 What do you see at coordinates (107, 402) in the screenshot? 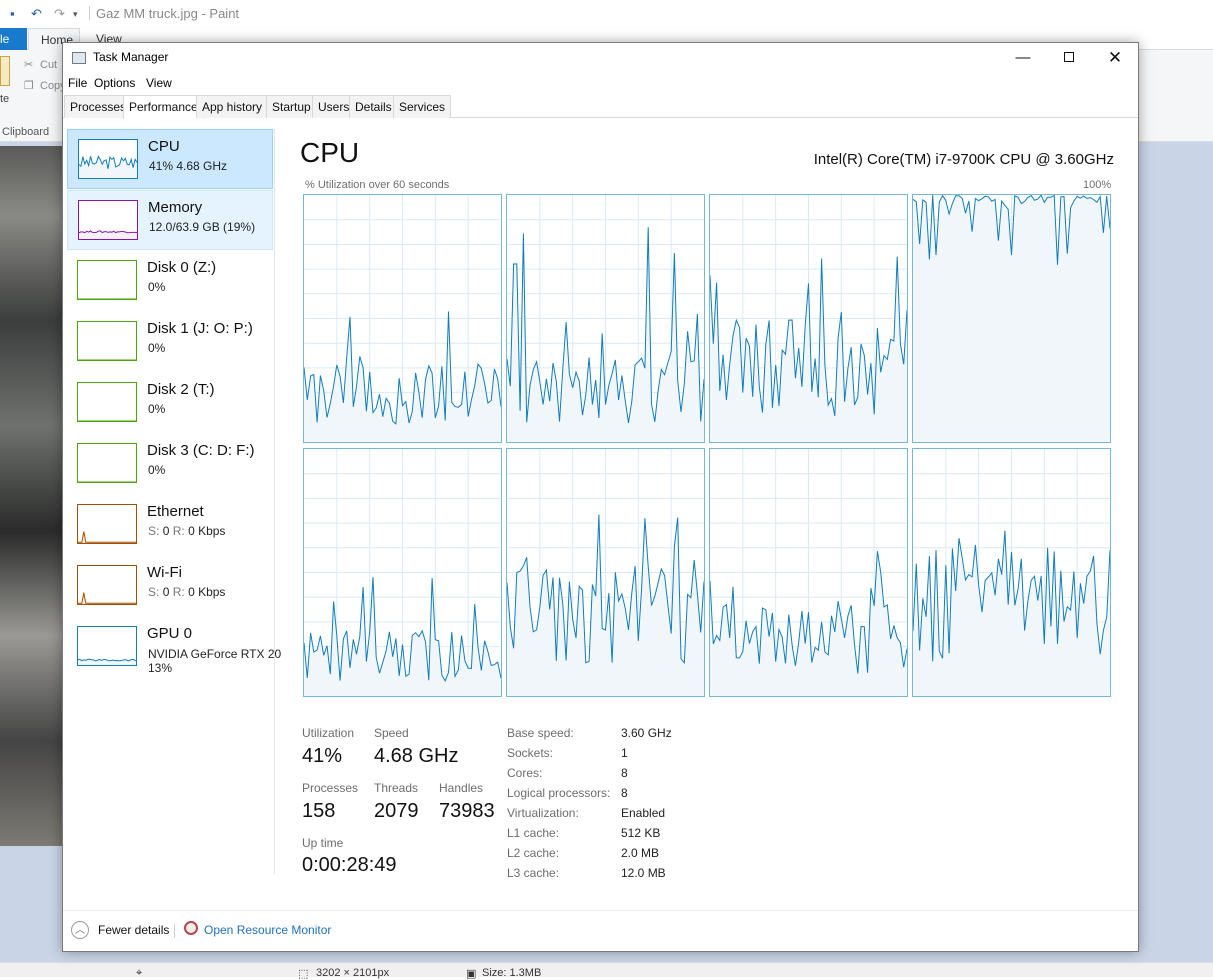
I see `disk-2-thumbnail-graph` at bounding box center [107, 402].